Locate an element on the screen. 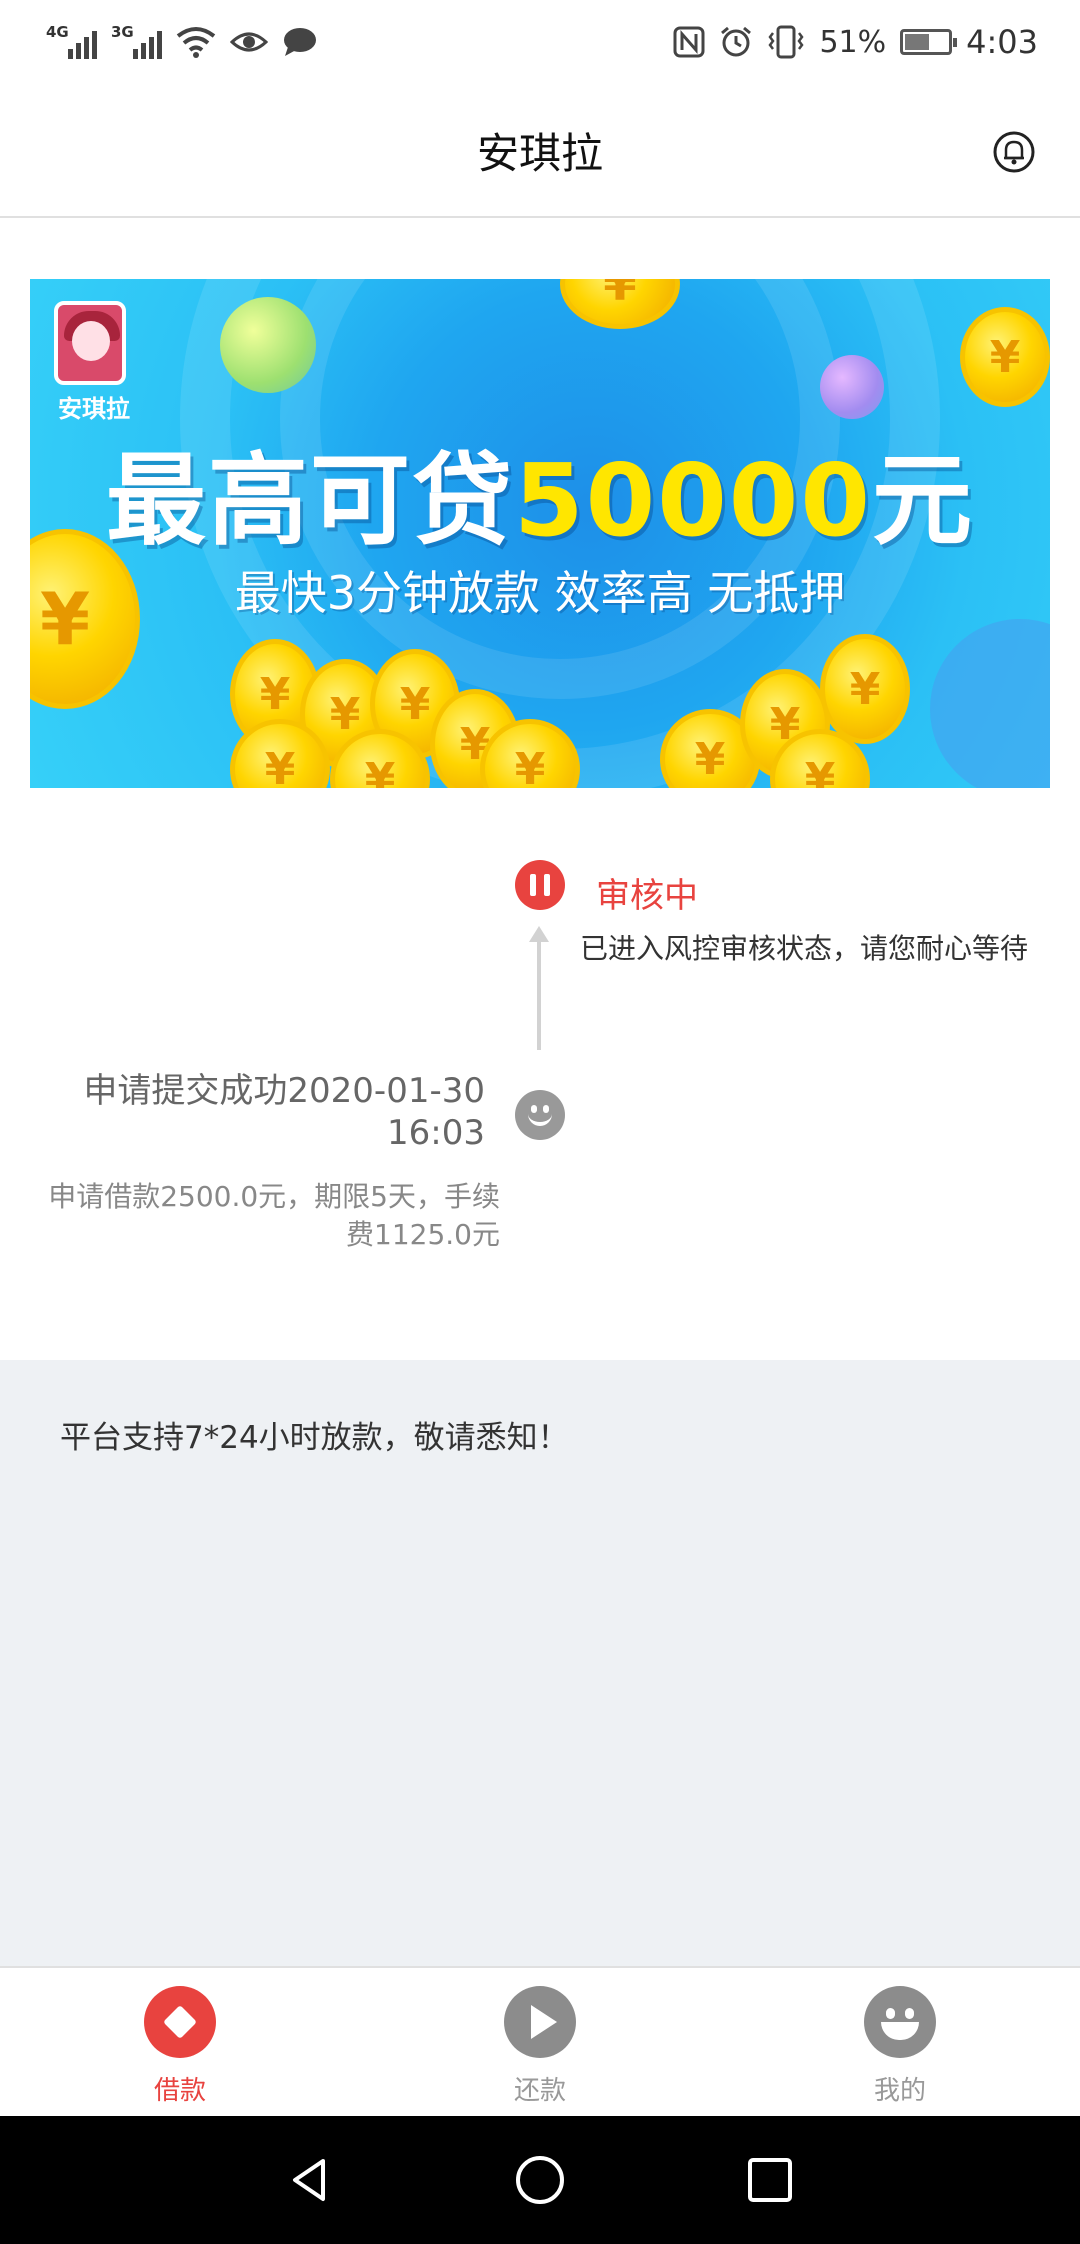 This screenshot has width=1080, height=2244. banner-headline-suffix: 元 is located at coordinates (922, 500).